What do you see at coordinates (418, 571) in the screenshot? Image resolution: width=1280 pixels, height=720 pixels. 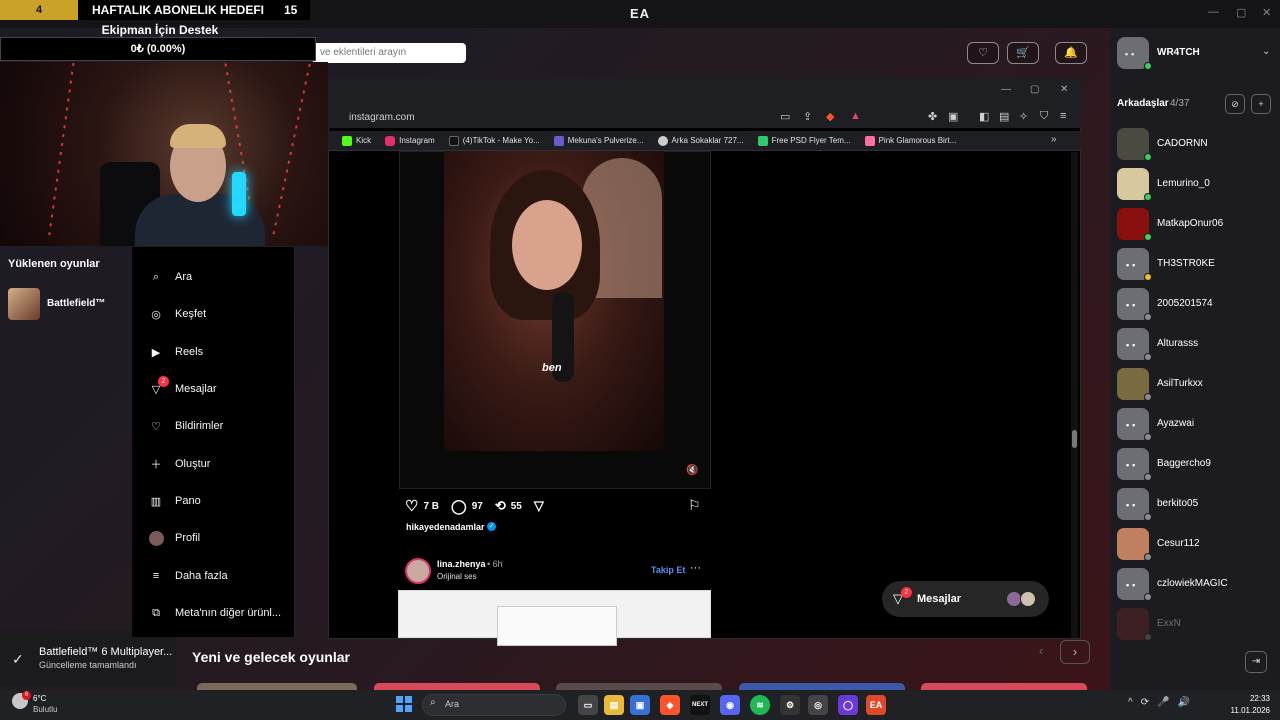 I see `post2-avatar` at bounding box center [418, 571].